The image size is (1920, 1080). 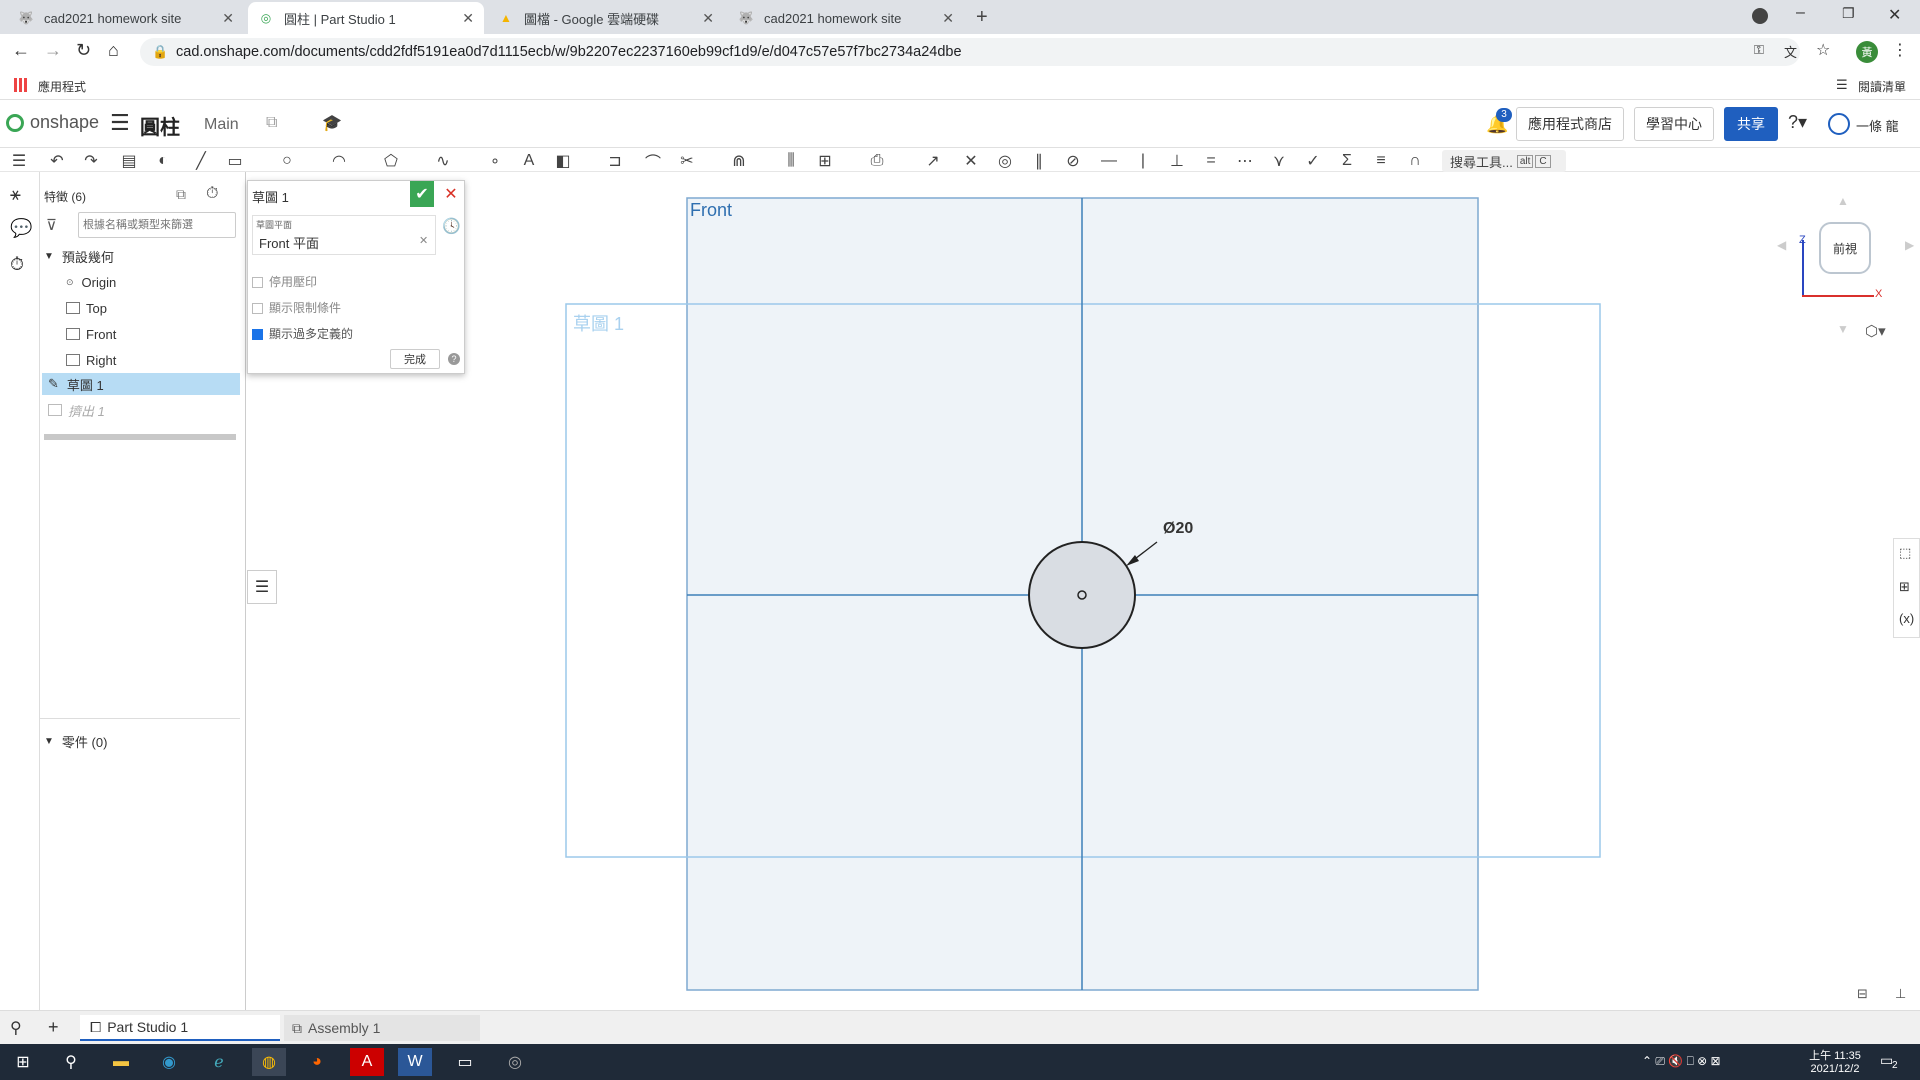 What do you see at coordinates (846, 18) in the screenshot?
I see `browser-tab-4: 🐺 cad2021 homework site ✕` at bounding box center [846, 18].